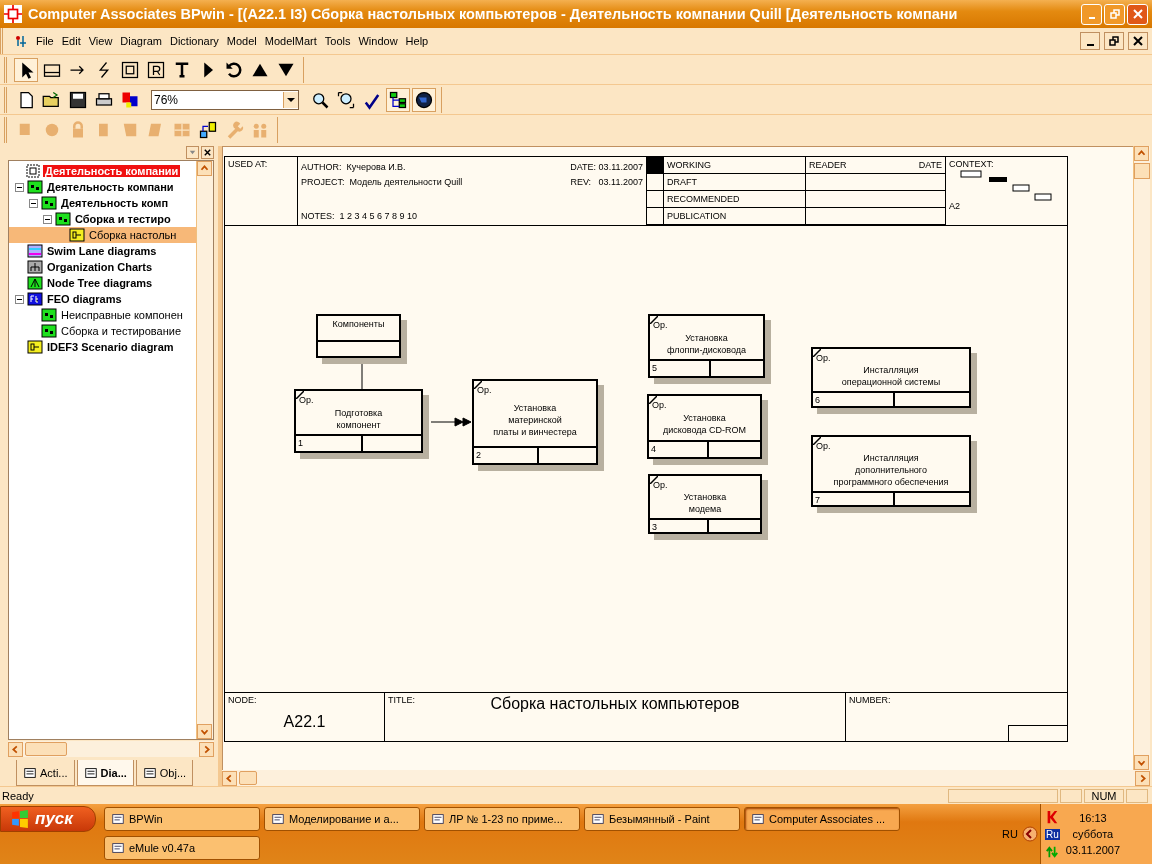  I want to click on menu-item: View, so click(100, 41).